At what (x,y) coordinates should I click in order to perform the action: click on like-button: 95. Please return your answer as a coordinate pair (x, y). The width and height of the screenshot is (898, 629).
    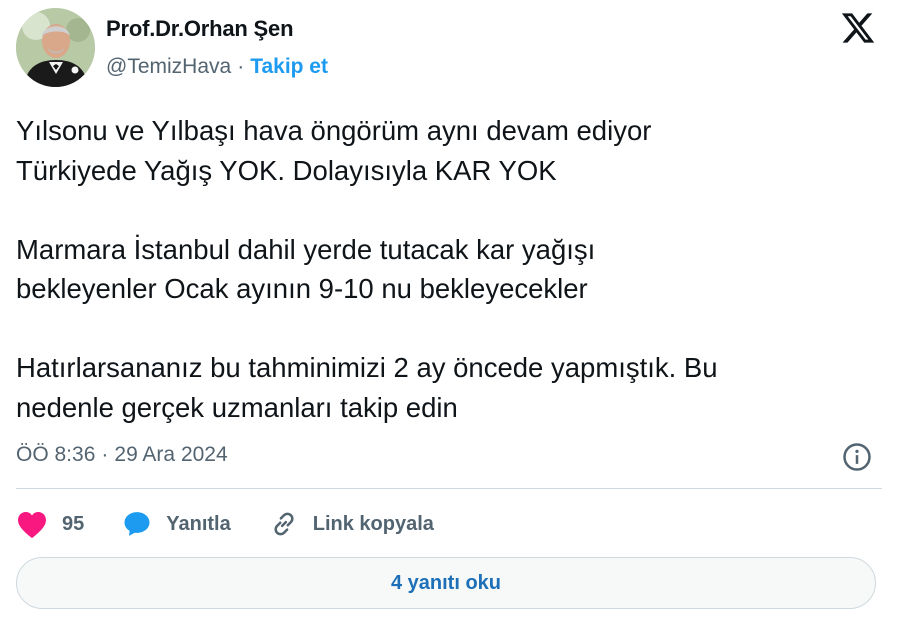
    Looking at the image, I should click on (50, 524).